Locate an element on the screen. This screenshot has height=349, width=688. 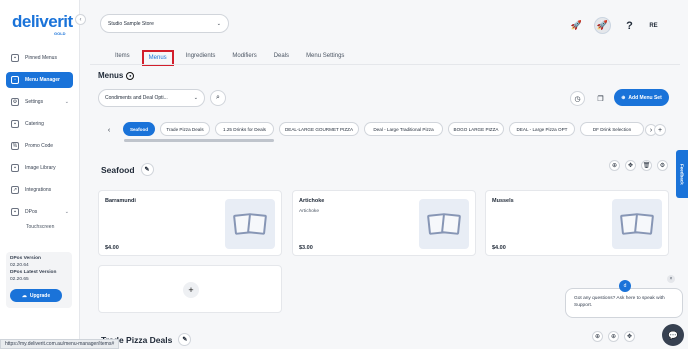
sidebar-item-label: Image Library is located at coordinates (40, 168).